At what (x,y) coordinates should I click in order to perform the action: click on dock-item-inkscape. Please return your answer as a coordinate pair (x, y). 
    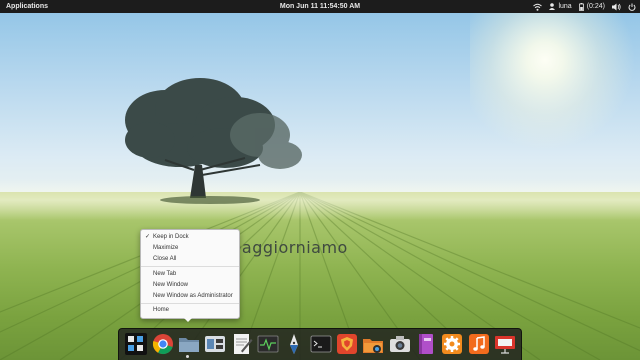
    Looking at the image, I should click on (294, 344).